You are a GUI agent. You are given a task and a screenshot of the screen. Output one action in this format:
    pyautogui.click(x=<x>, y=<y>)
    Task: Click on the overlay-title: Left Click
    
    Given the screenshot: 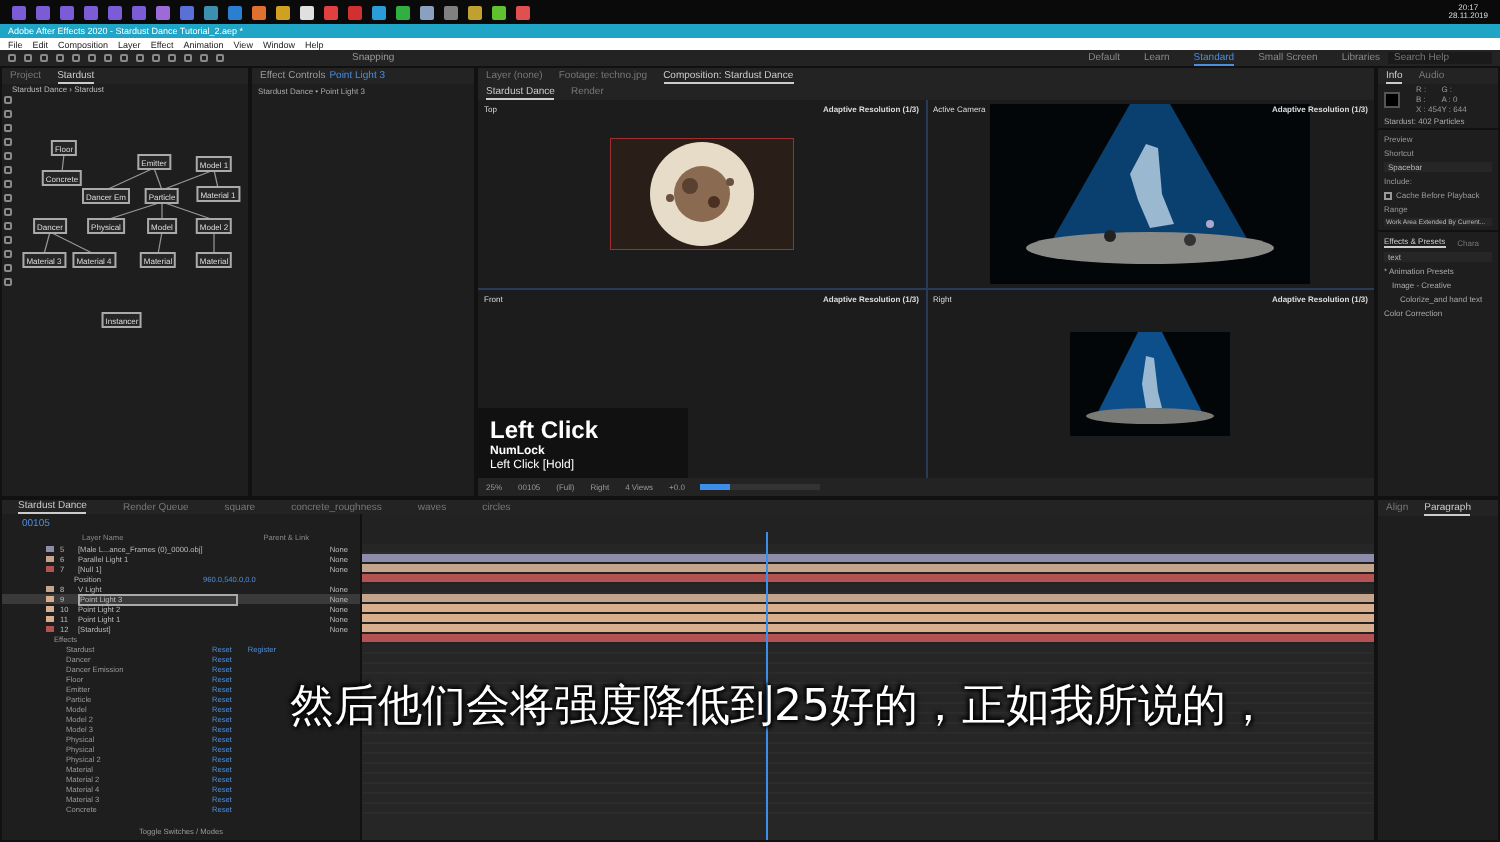 What is the action you would take?
    pyautogui.click(x=545, y=430)
    